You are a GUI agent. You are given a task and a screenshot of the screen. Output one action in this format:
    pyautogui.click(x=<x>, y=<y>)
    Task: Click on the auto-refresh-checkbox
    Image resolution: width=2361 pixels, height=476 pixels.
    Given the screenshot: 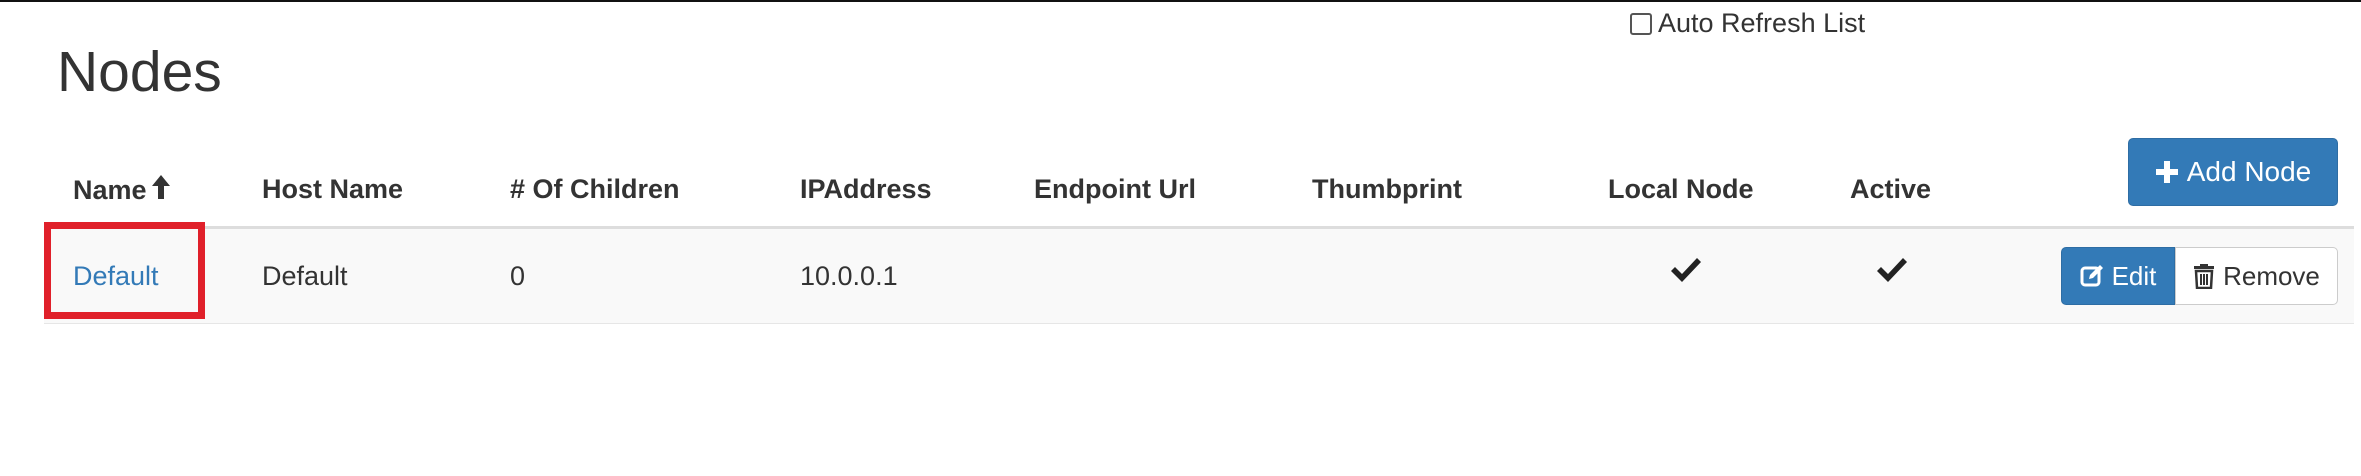 What is the action you would take?
    pyautogui.click(x=1641, y=23)
    